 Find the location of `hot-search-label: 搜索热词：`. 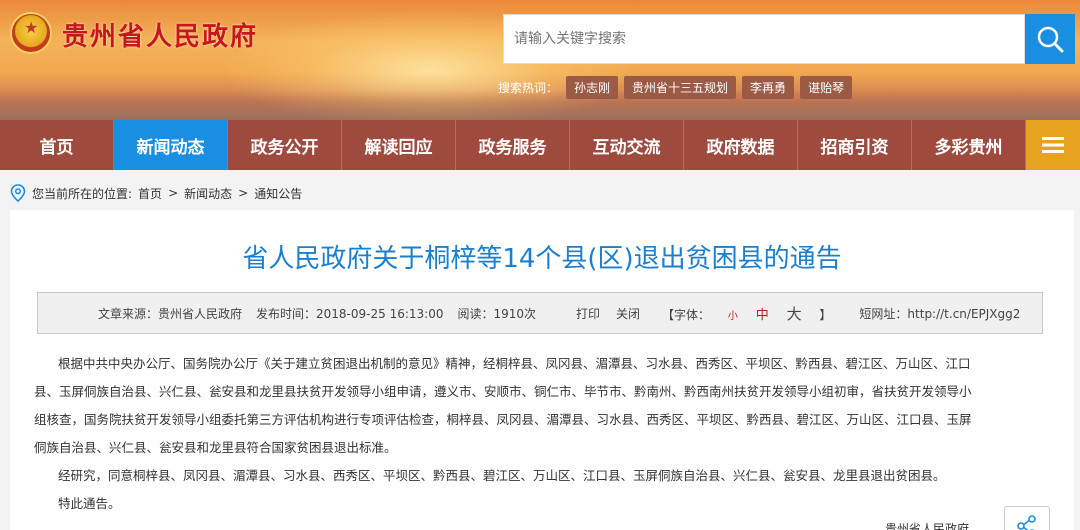

hot-search-label: 搜索热词： is located at coordinates (528, 87).